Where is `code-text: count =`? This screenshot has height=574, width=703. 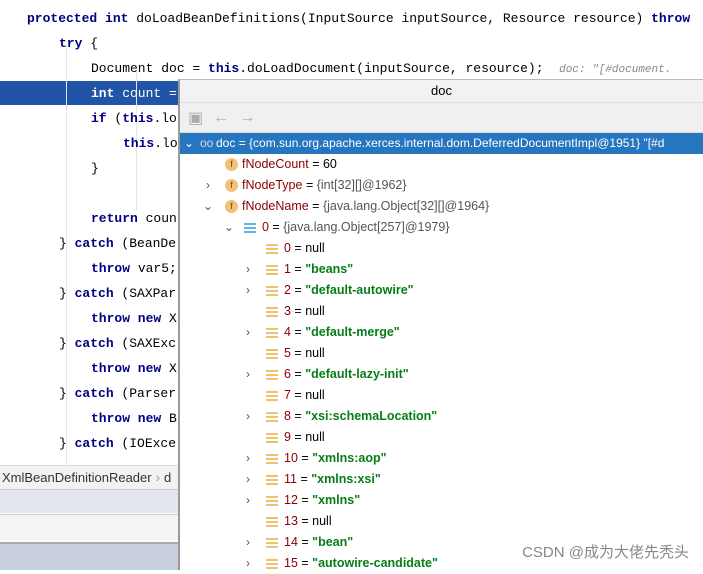 code-text: count = is located at coordinates (145, 93).